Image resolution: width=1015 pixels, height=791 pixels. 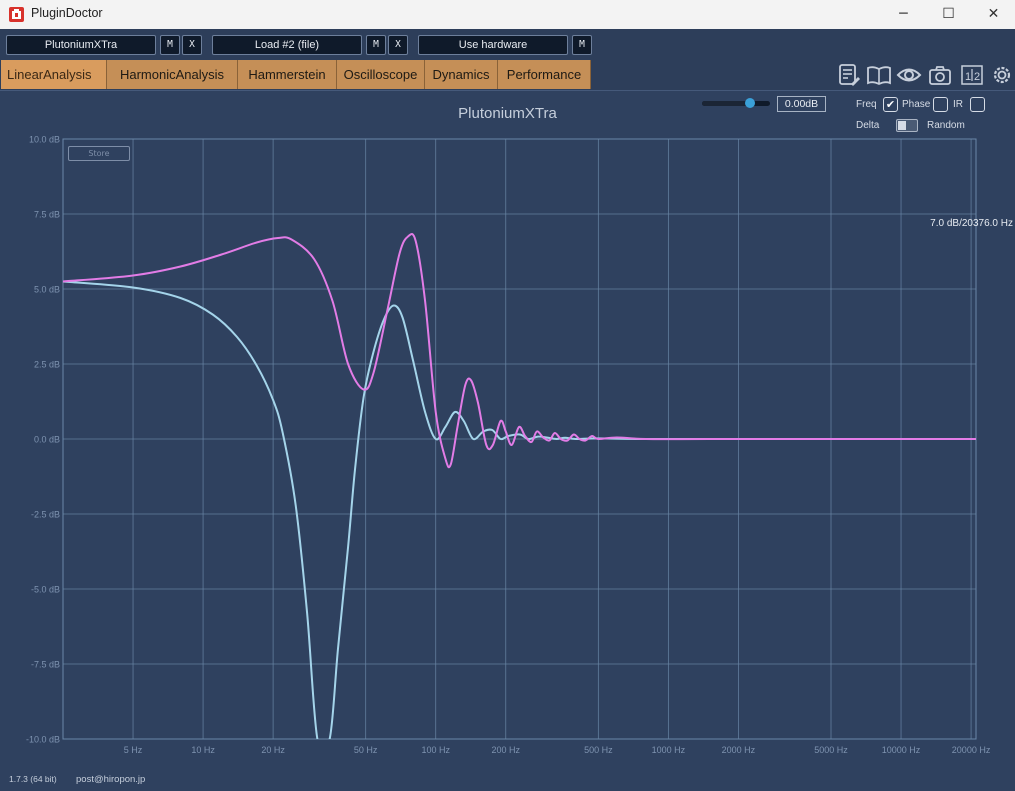 What do you see at coordinates (907, 125) in the screenshot?
I see `delta-random-toggle` at bounding box center [907, 125].